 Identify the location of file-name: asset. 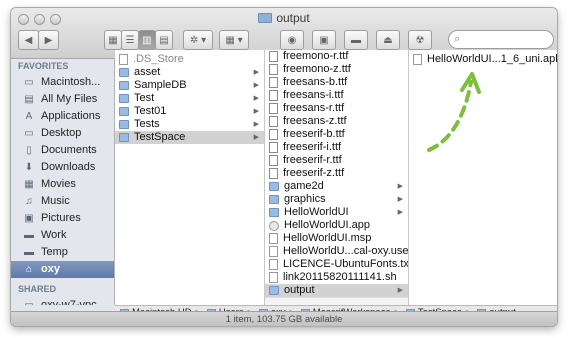
(147, 72).